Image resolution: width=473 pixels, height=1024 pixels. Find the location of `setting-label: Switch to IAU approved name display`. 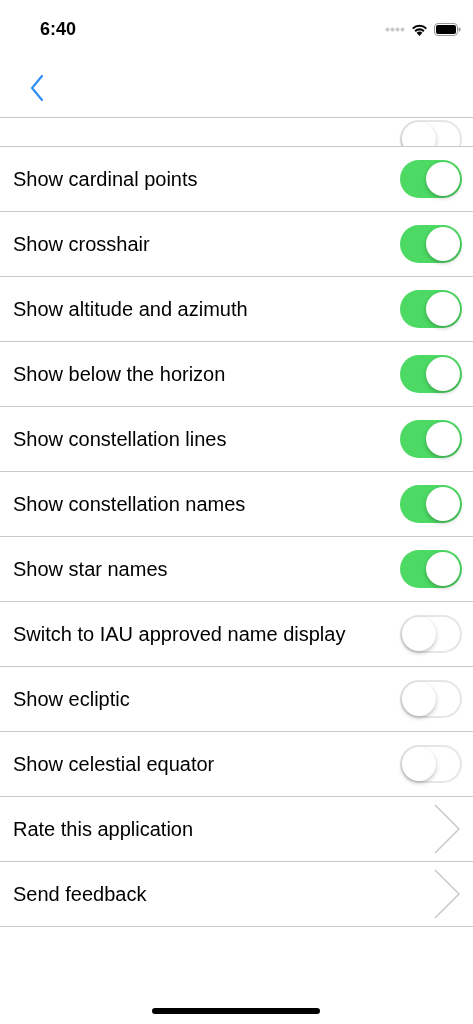

setting-label: Switch to IAU approved name display is located at coordinates (179, 634).